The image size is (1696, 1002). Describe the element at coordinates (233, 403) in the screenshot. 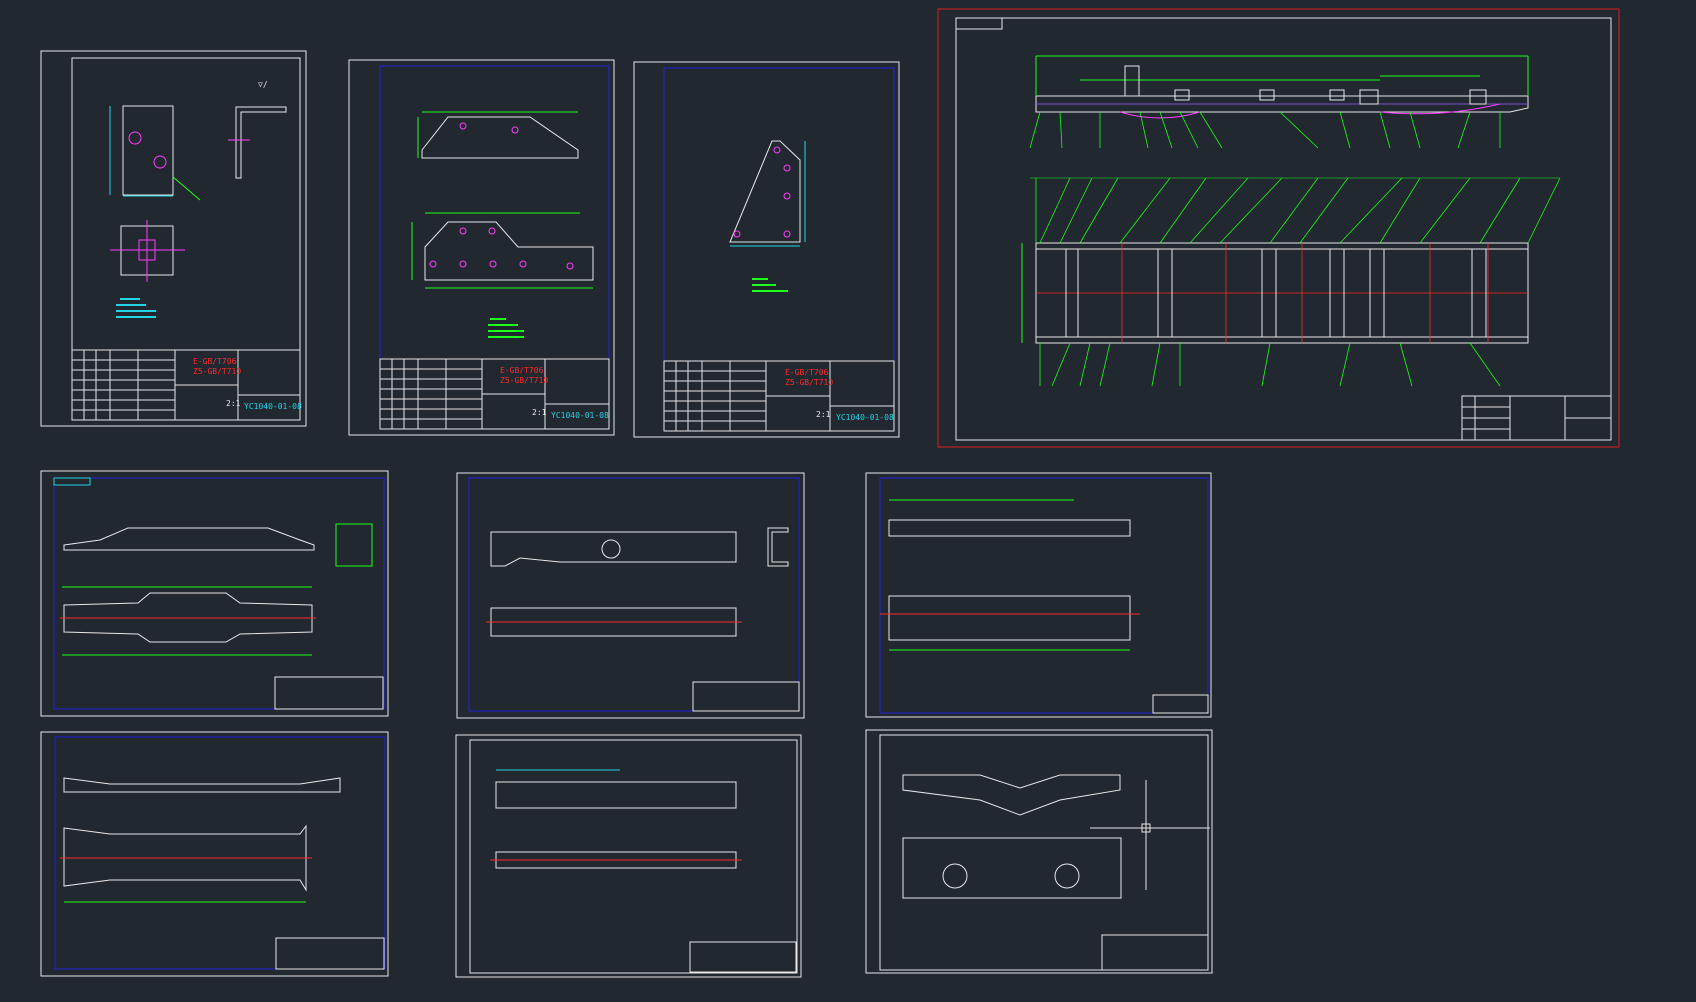

I see `sheet1-scale: 2:1` at that location.